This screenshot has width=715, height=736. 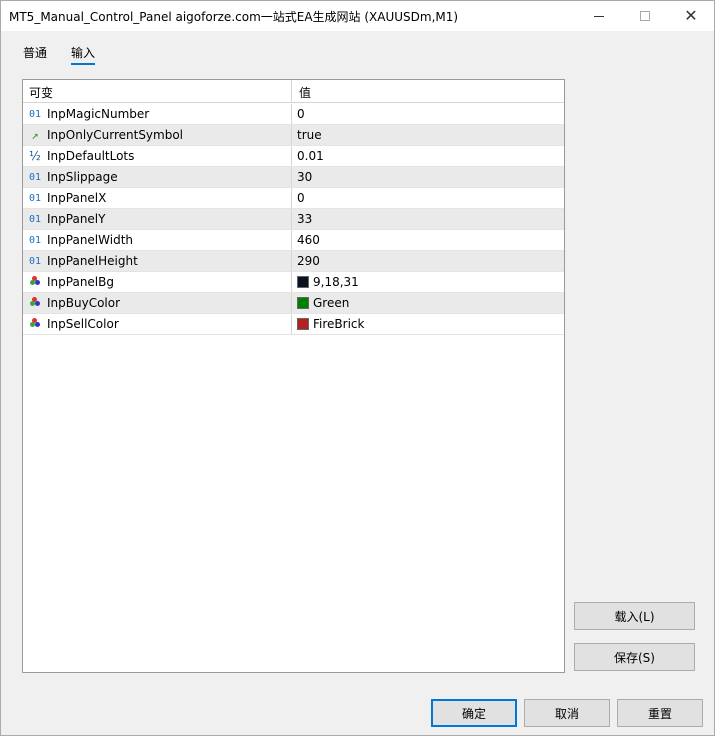 I want to click on minimize-icon, so click(x=599, y=16).